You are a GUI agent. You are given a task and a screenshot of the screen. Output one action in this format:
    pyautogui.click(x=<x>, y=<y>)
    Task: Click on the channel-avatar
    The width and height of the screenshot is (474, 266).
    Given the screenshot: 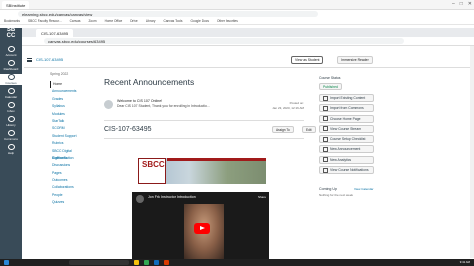 What is the action you would take?
    pyautogui.click(x=140, y=199)
    